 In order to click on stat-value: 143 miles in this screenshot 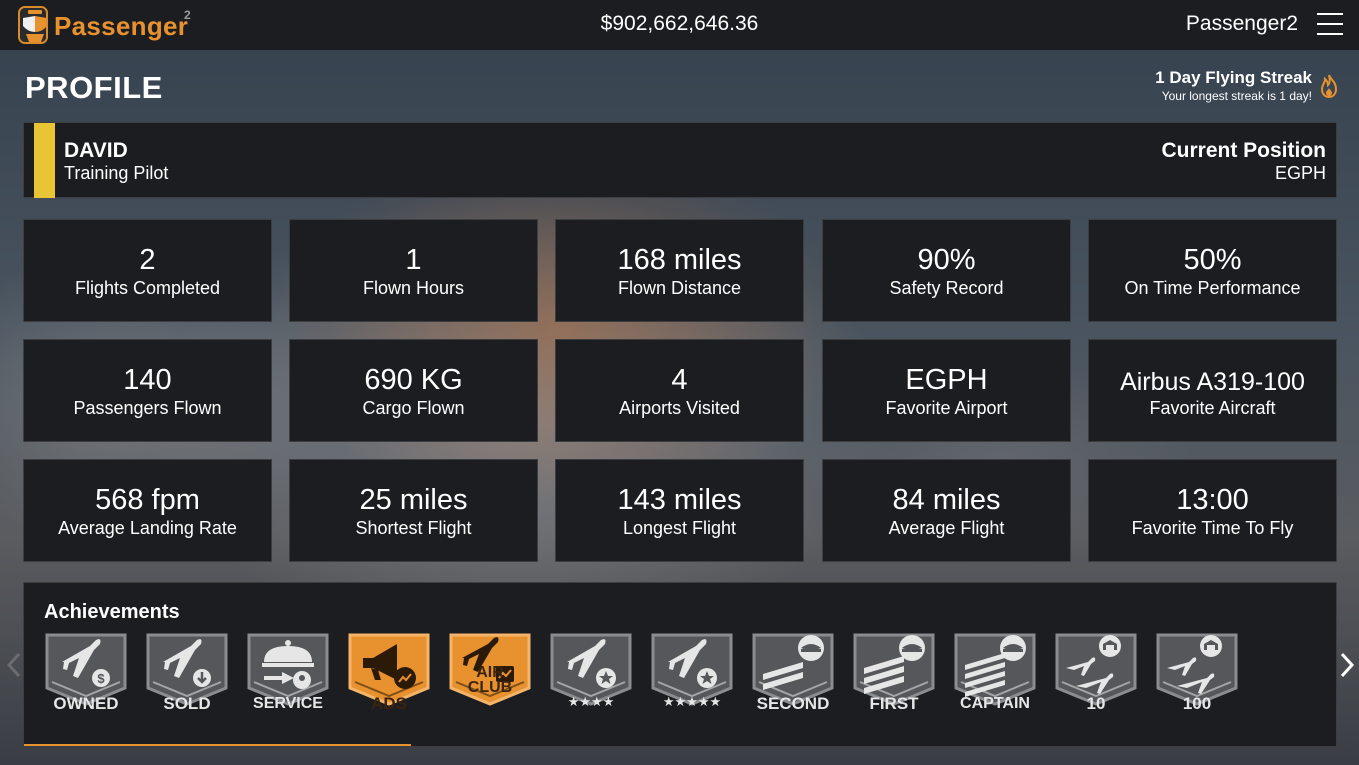, I will do `click(679, 500)`.